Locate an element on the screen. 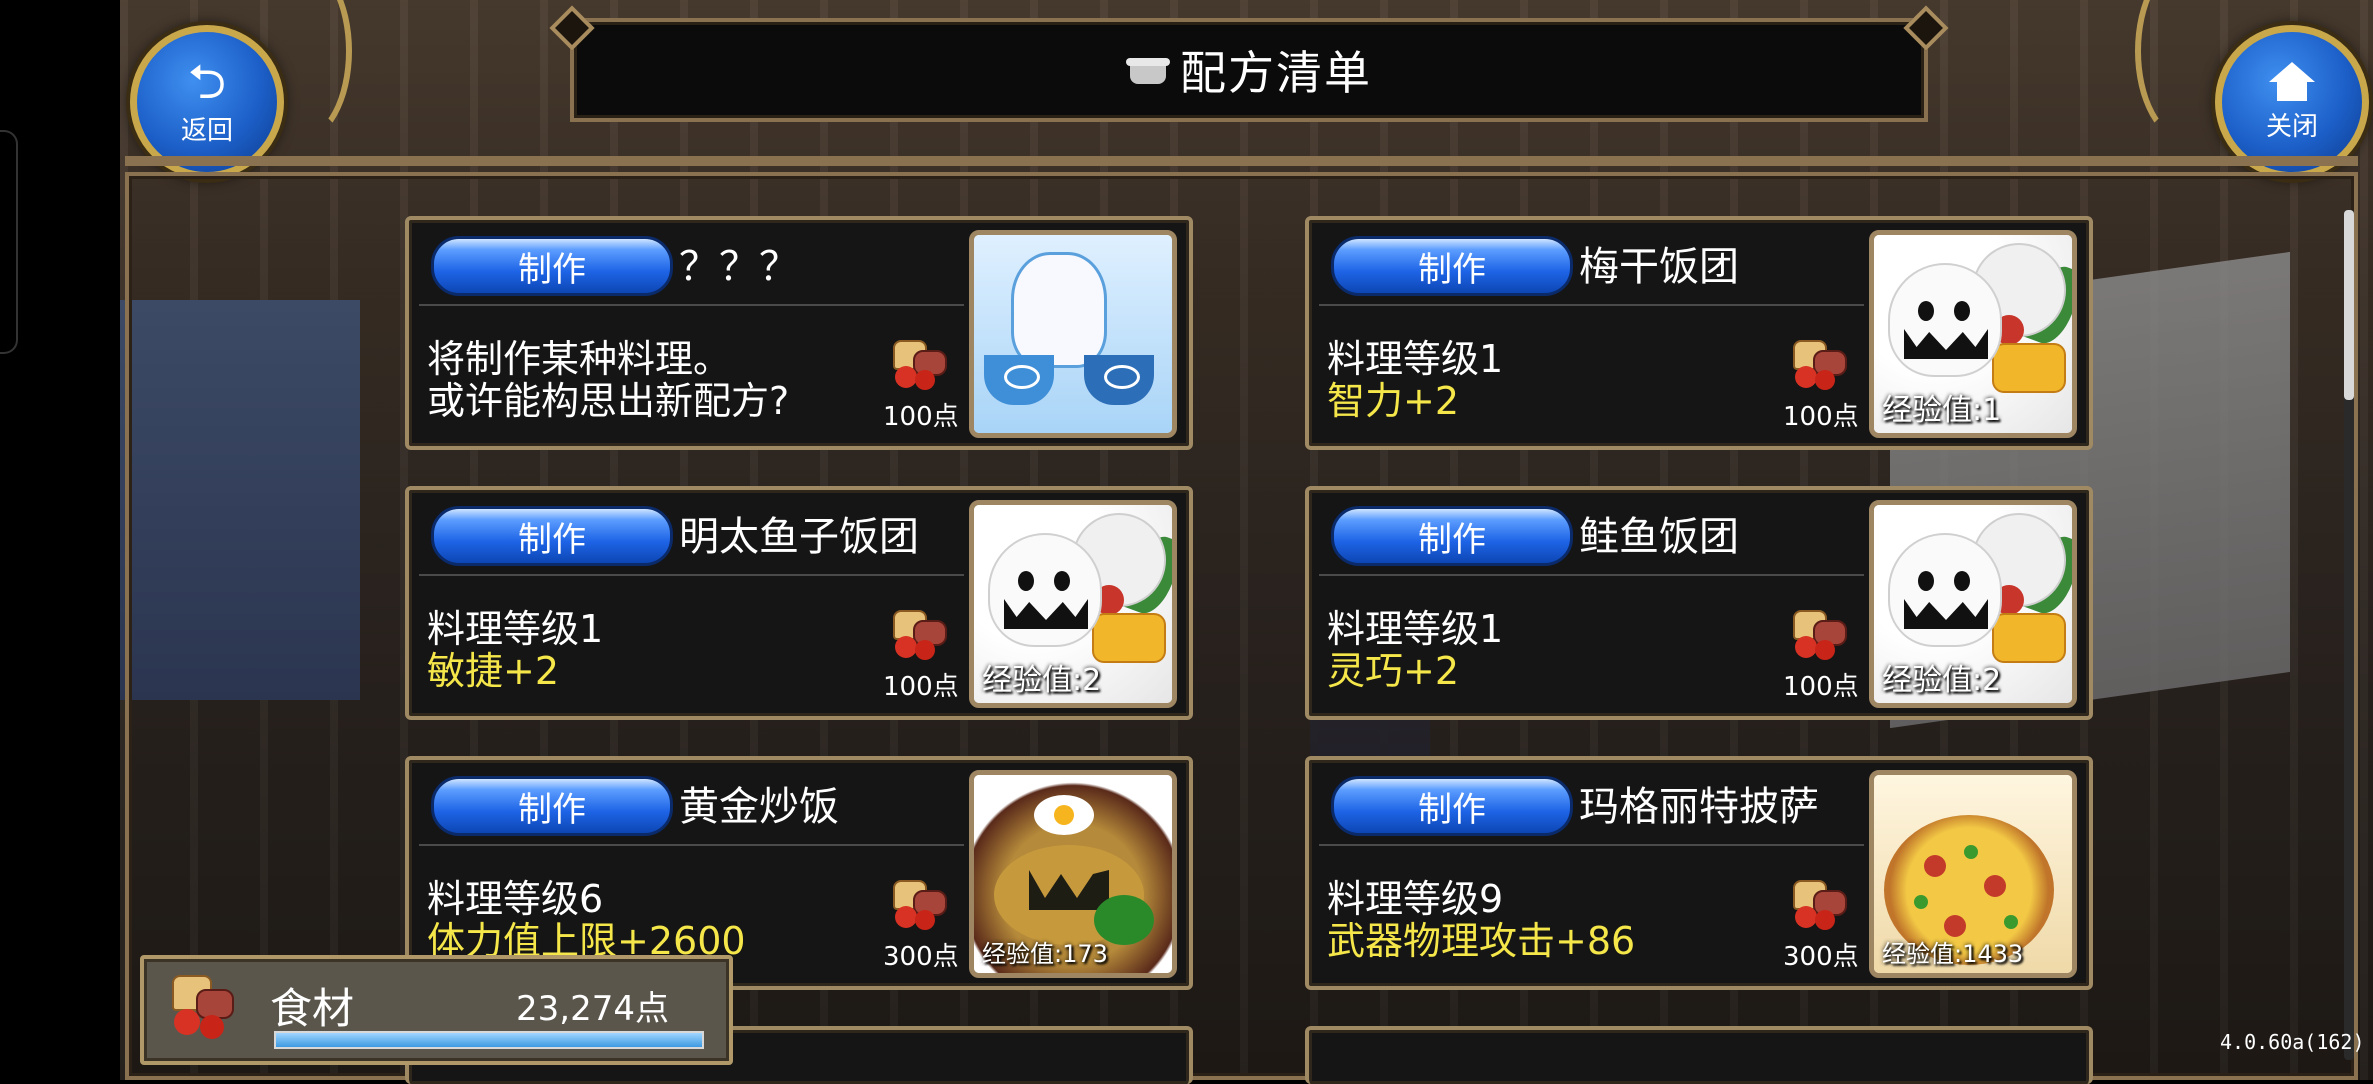  stat-bonus: 武器物理攻击+86 is located at coordinates (1481, 941).